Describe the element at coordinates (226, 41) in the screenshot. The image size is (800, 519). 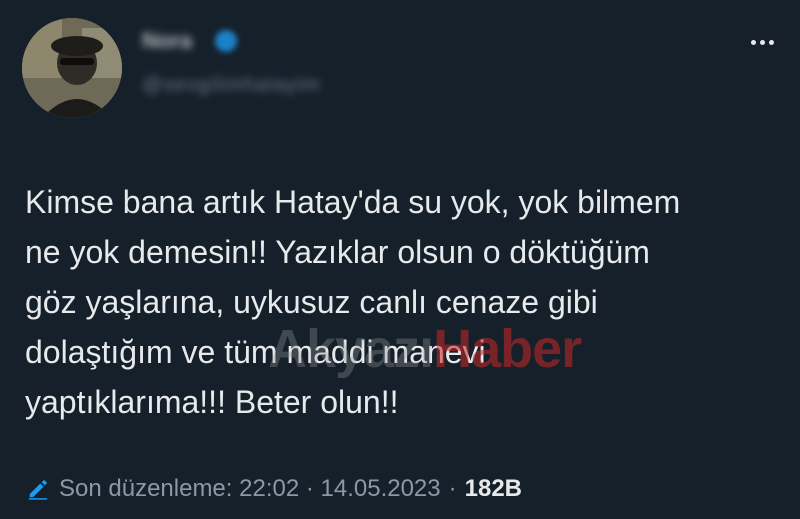
I see `verified-badge-icon` at that location.